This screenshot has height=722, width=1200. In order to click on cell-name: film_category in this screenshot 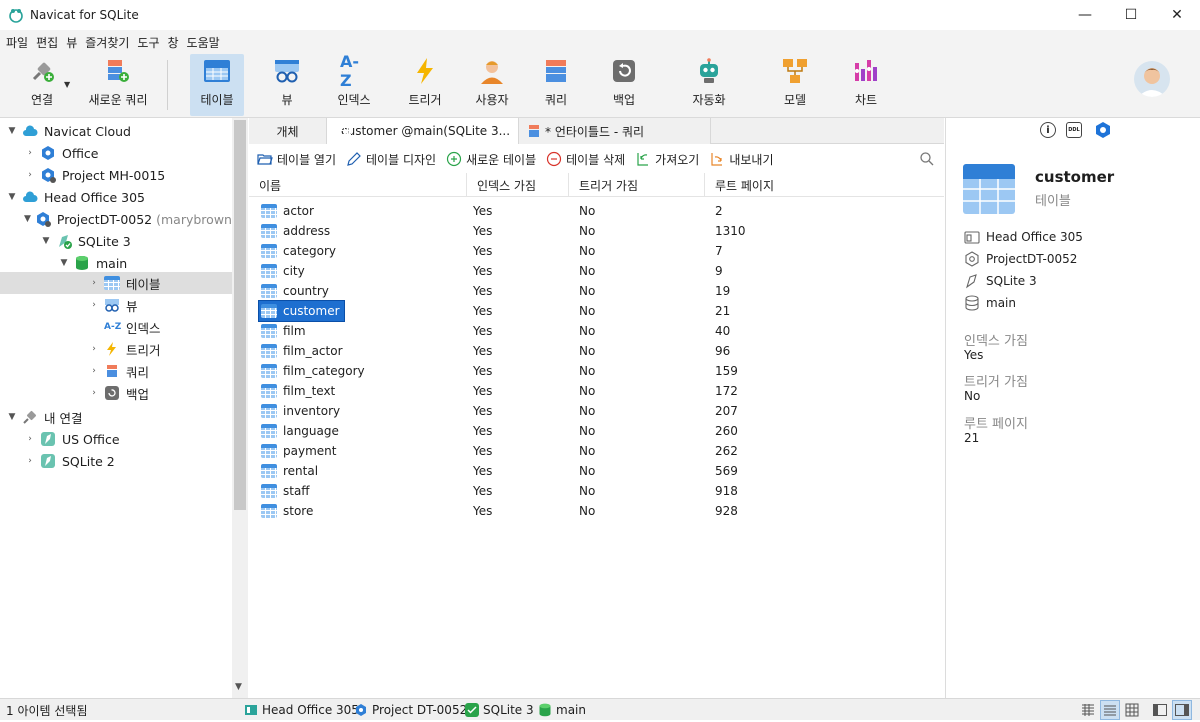, I will do `click(358, 371)`.